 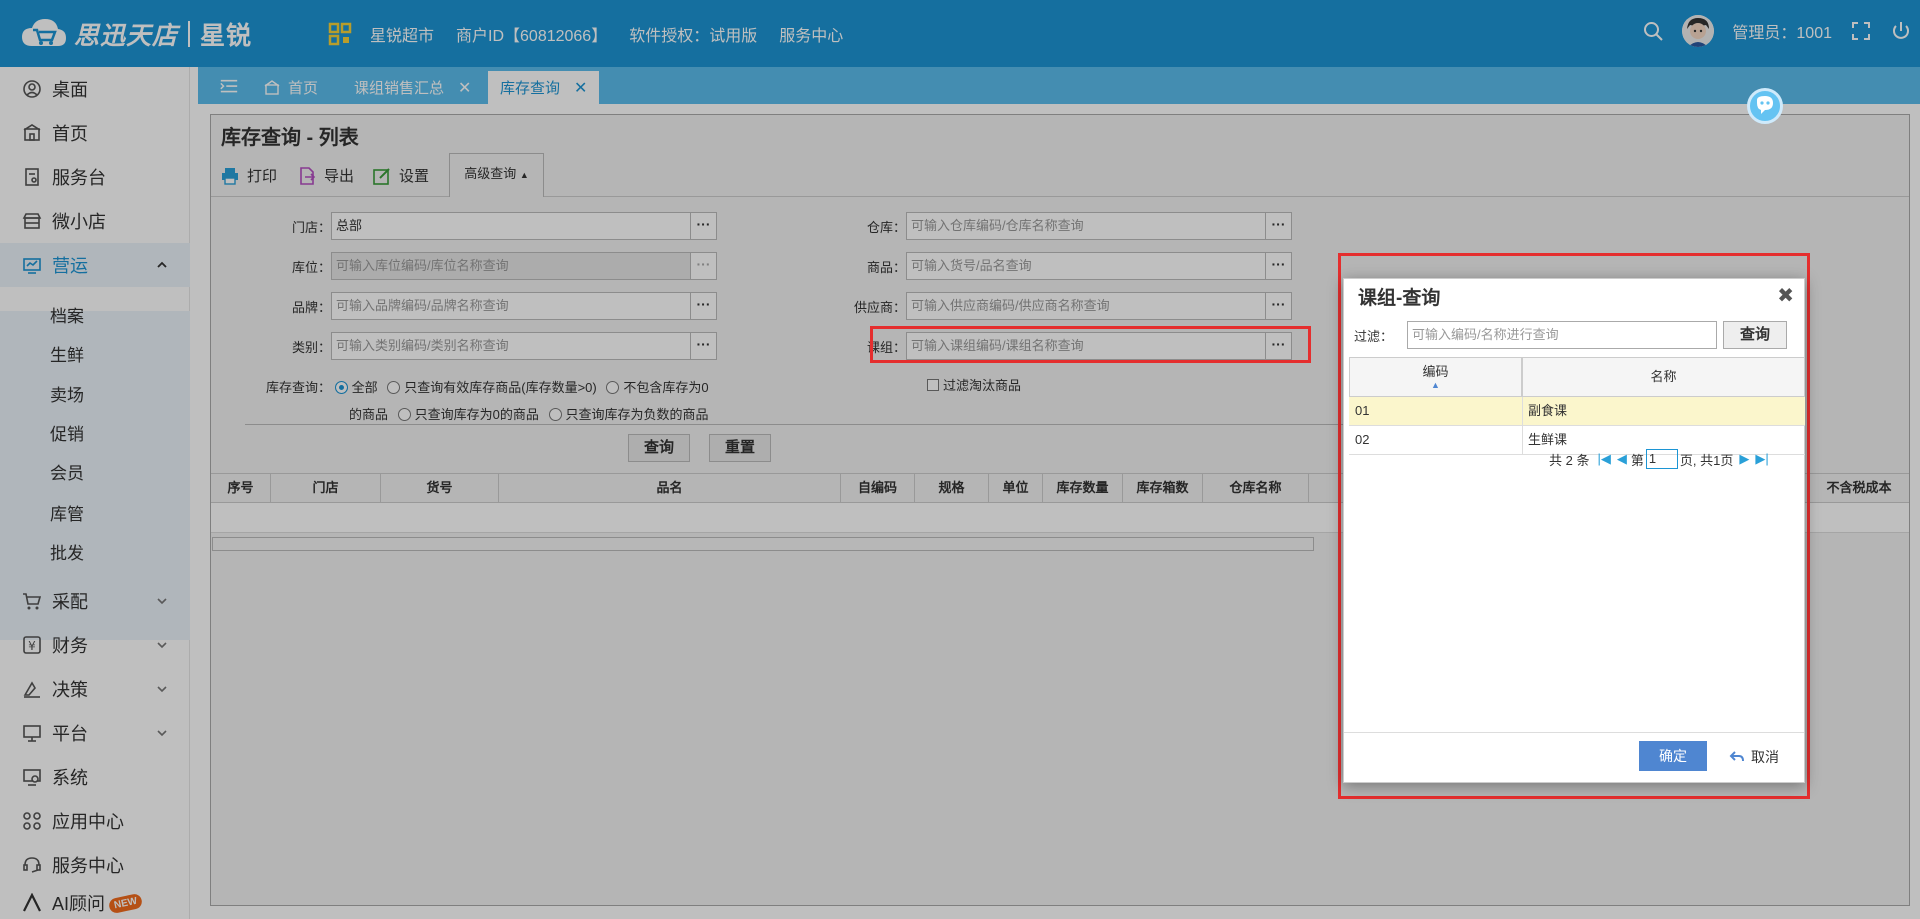 What do you see at coordinates (1663, 377) in the screenshot?
I see `column-header-name: 名称` at bounding box center [1663, 377].